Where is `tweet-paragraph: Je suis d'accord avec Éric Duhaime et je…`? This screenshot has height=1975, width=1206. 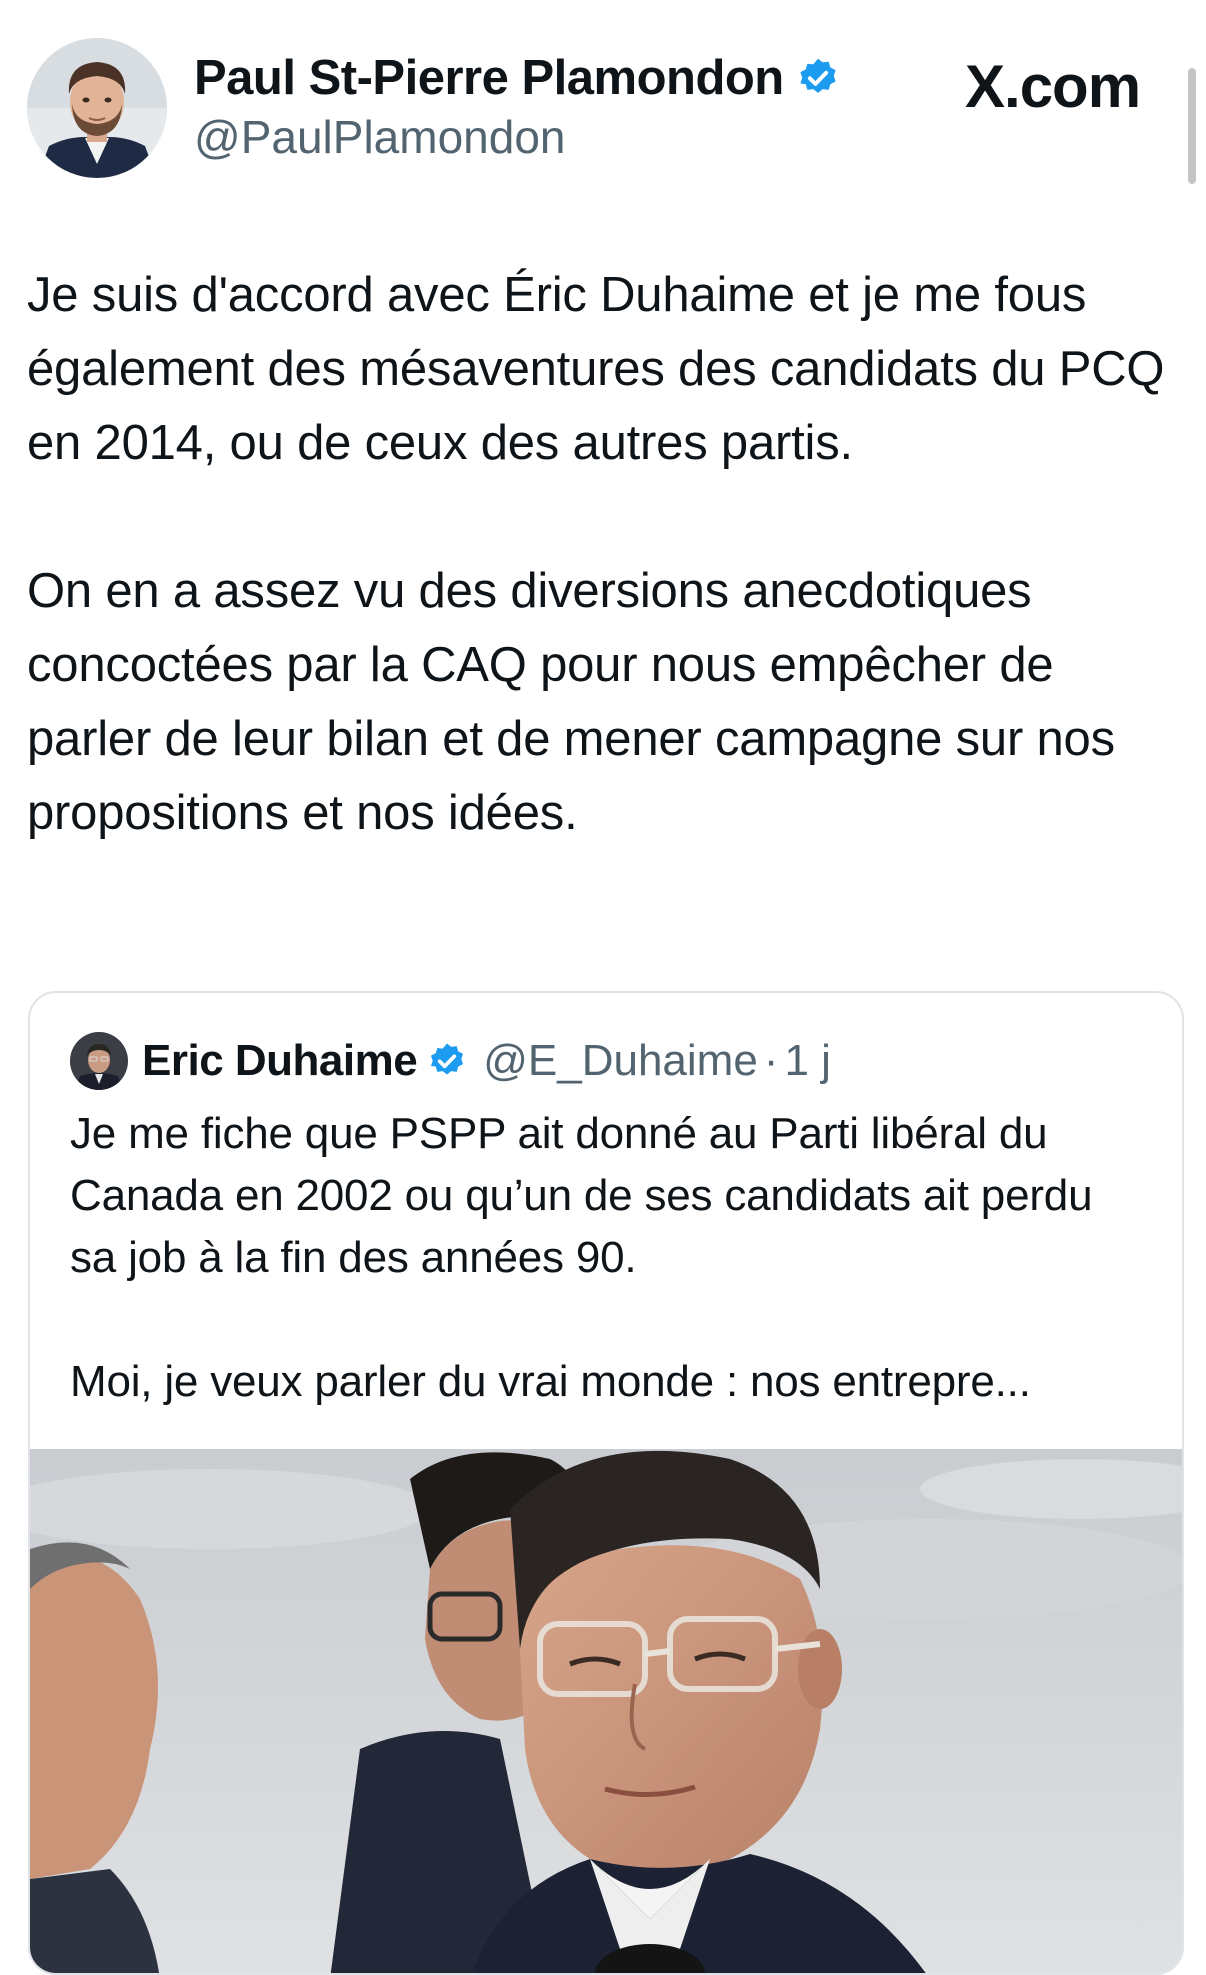 tweet-paragraph: Je suis d'accord avec Éric Duhaime et je… is located at coordinates (596, 369).